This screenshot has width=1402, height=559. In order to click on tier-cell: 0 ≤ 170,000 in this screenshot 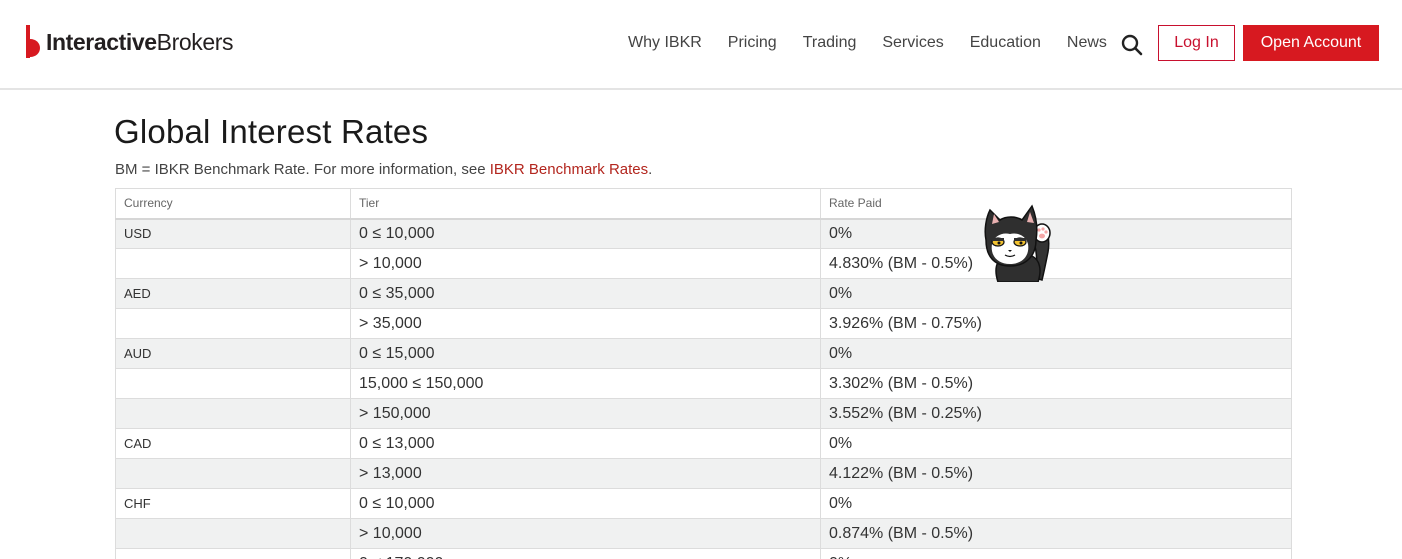, I will do `click(585, 553)`.